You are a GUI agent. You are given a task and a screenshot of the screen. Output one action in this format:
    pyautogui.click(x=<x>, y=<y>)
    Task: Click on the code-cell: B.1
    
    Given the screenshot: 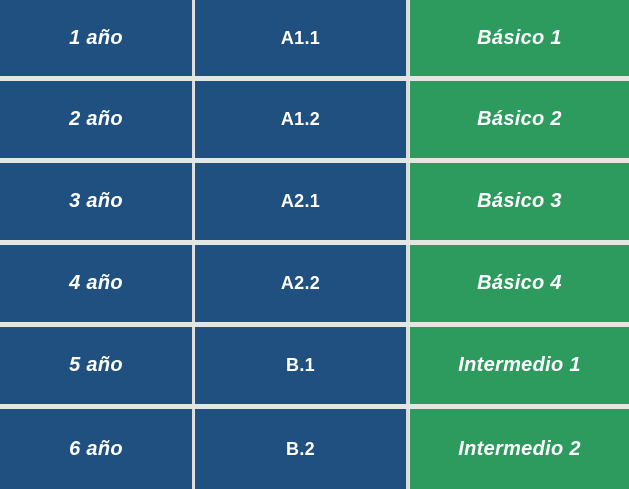 What is the action you would take?
    pyautogui.click(x=302, y=365)
    